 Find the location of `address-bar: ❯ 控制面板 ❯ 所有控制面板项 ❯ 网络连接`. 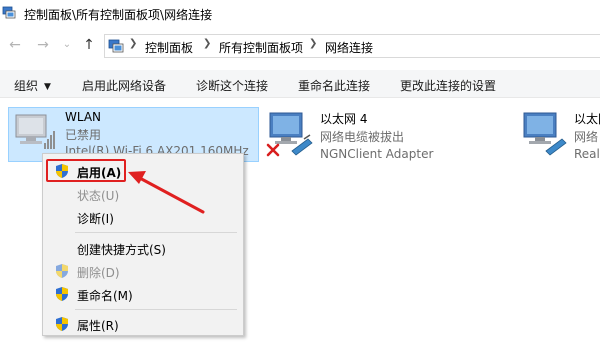

address-bar: ❯ 控制面板 ❯ 所有控制面板项 ❯ 网络连接 is located at coordinates (352, 46).